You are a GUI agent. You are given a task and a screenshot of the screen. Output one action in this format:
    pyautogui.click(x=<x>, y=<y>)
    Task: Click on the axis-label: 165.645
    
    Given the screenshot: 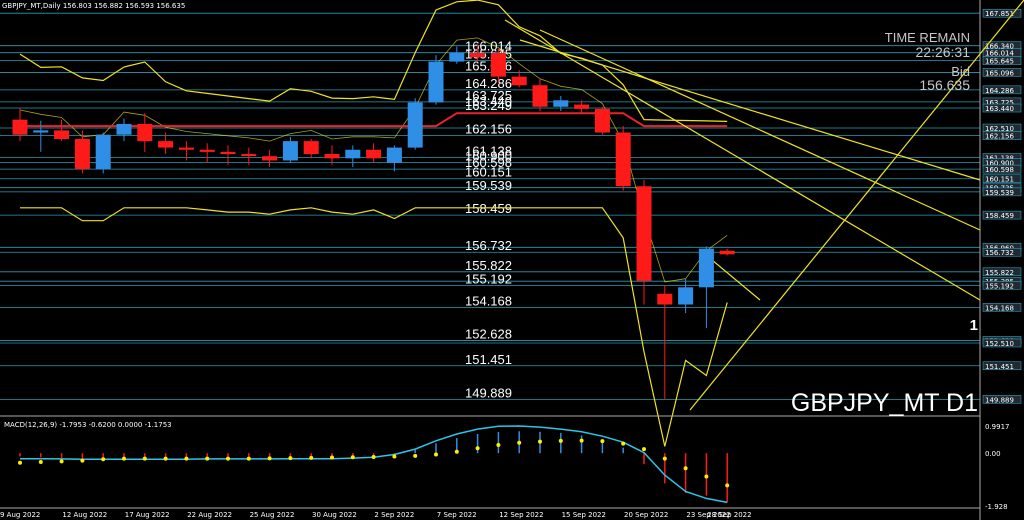 What is the action you would take?
    pyautogui.click(x=999, y=62)
    